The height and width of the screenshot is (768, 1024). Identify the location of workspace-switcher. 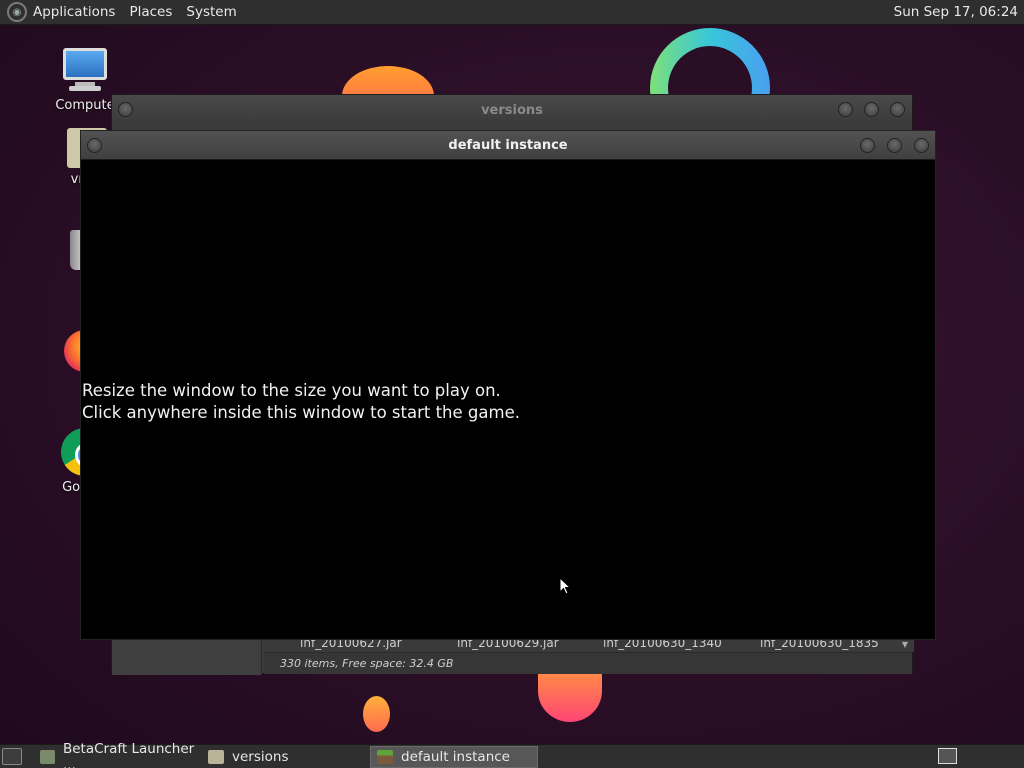
(947, 756).